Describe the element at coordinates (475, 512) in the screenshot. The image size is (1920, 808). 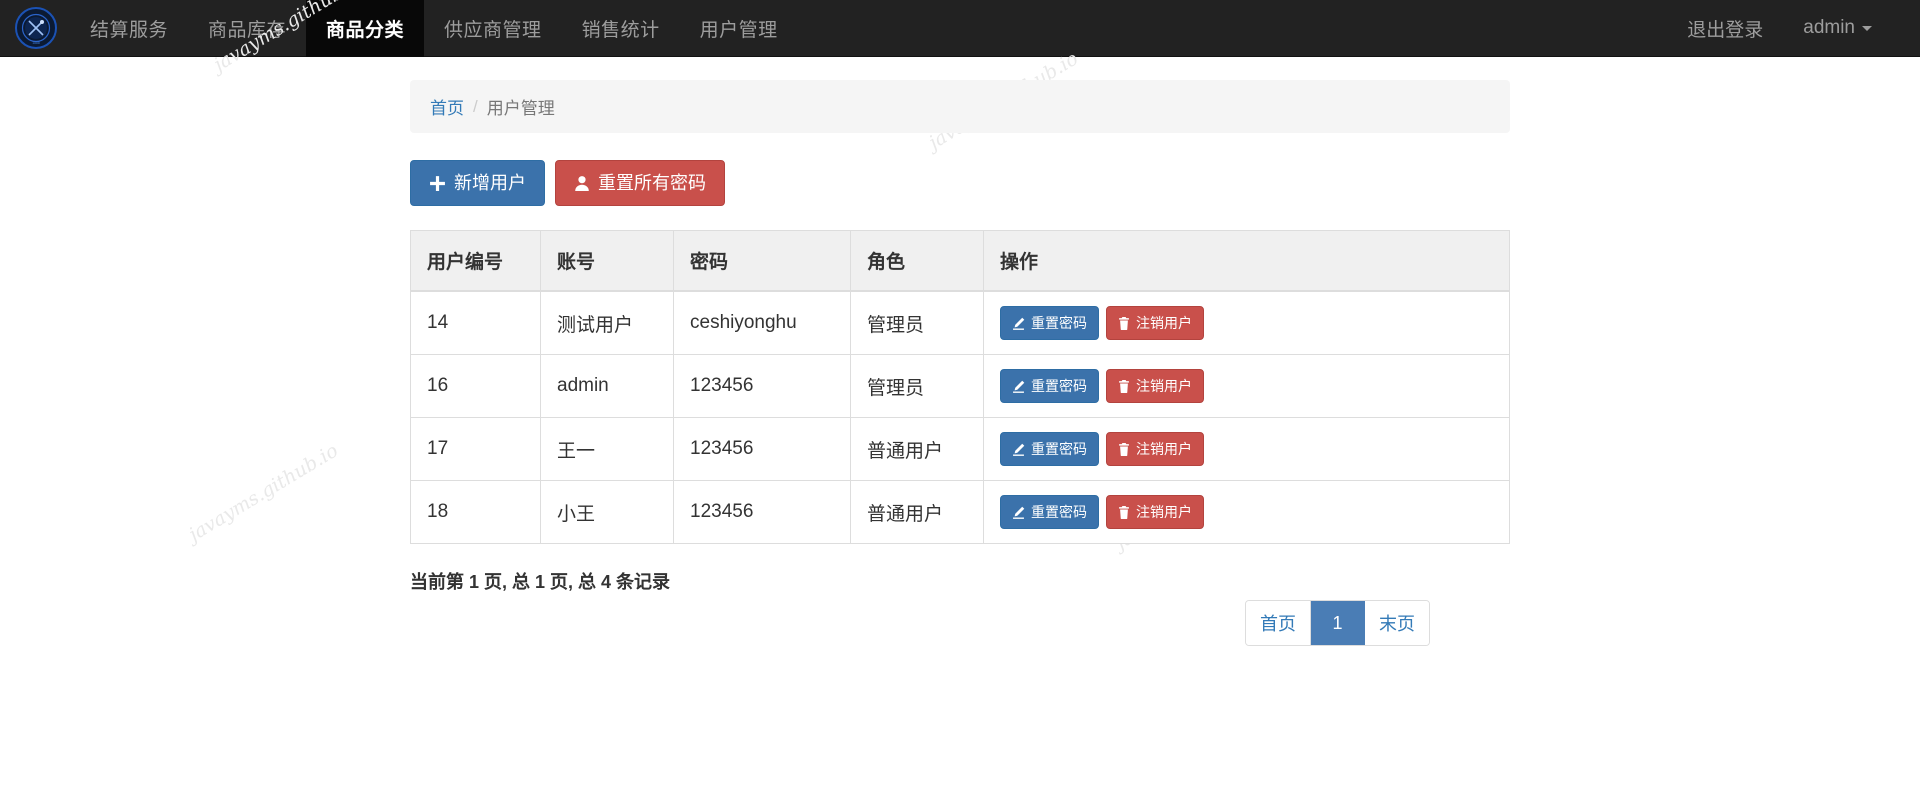
I see `cell-id: 18` at that location.